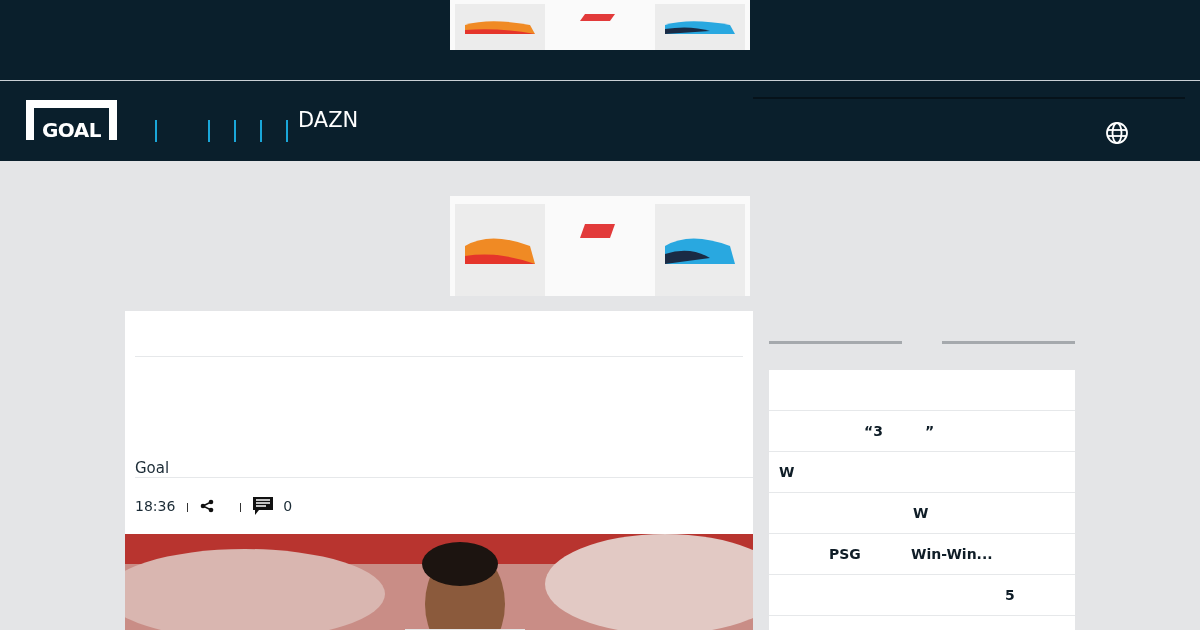  What do you see at coordinates (873, 431) in the screenshot?
I see `headline-fragment: “3` at bounding box center [873, 431].